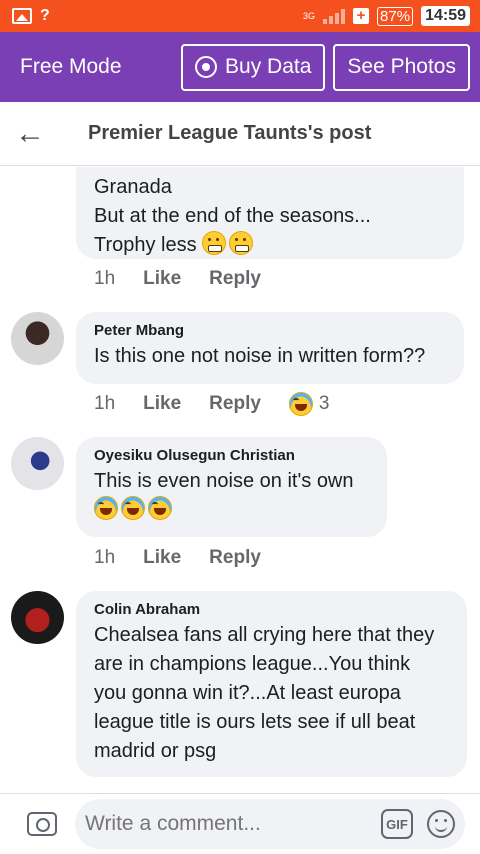 Image resolution: width=480 pixels, height=854 pixels. Describe the element at coordinates (145, 245) in the screenshot. I see `comment-line-text: Trophy less` at that location.